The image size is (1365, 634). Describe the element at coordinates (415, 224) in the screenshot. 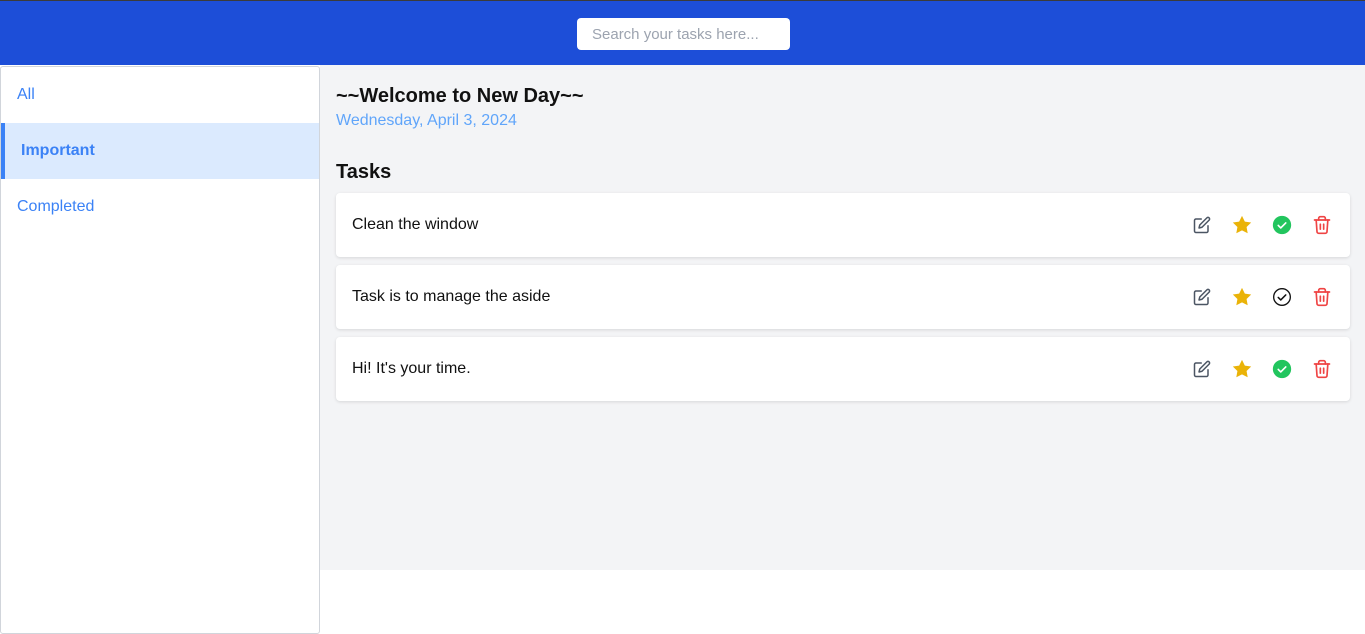

I see `task-text: Clean the window` at that location.